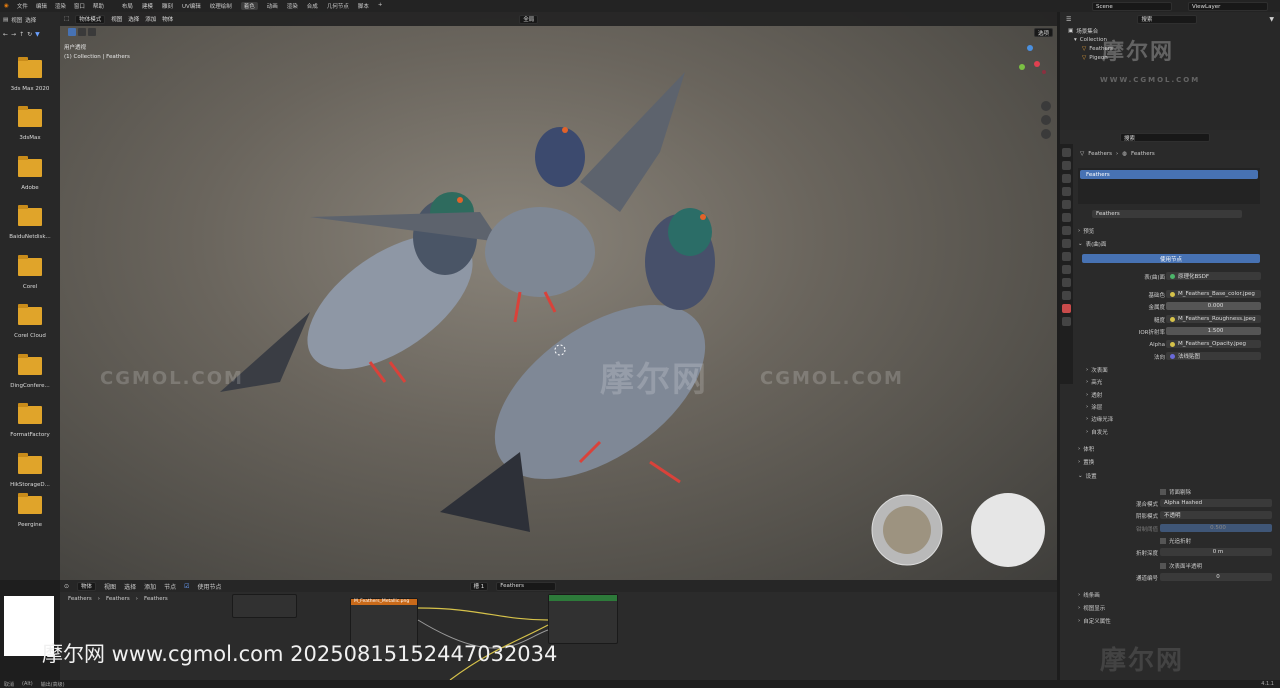 The height and width of the screenshot is (688, 1280). Describe the element at coordinates (1097, 370) in the screenshot. I see `subsection-subsurface: › 次表面` at that location.